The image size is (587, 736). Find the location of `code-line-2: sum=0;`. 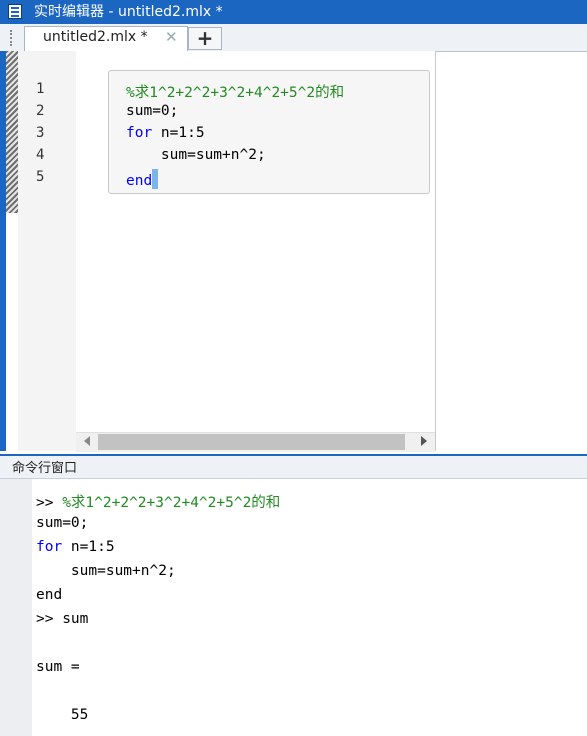

code-line-2: sum=0; is located at coordinates (152, 111).